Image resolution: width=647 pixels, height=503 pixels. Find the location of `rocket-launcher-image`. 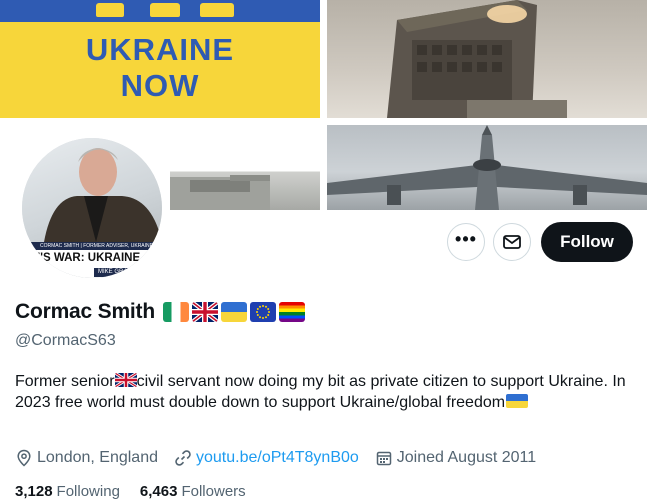

rocket-launcher-image is located at coordinates (477, 59).